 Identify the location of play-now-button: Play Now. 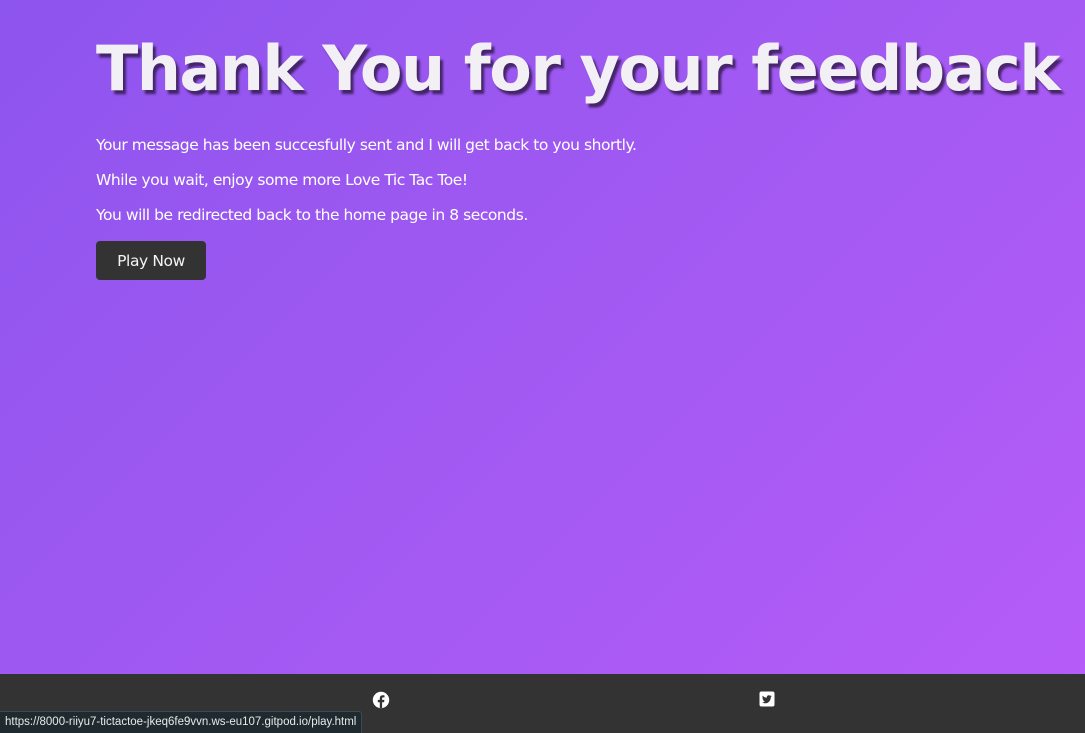
(151, 260).